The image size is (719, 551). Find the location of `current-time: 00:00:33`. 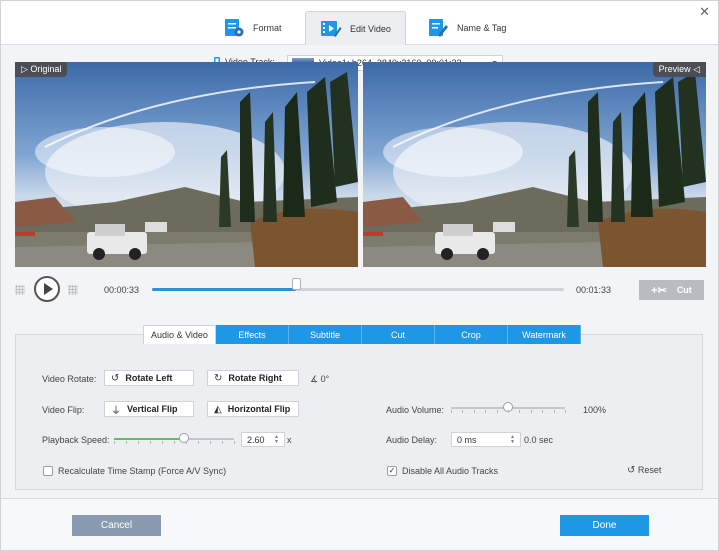

current-time: 00:00:33 is located at coordinates (122, 290).